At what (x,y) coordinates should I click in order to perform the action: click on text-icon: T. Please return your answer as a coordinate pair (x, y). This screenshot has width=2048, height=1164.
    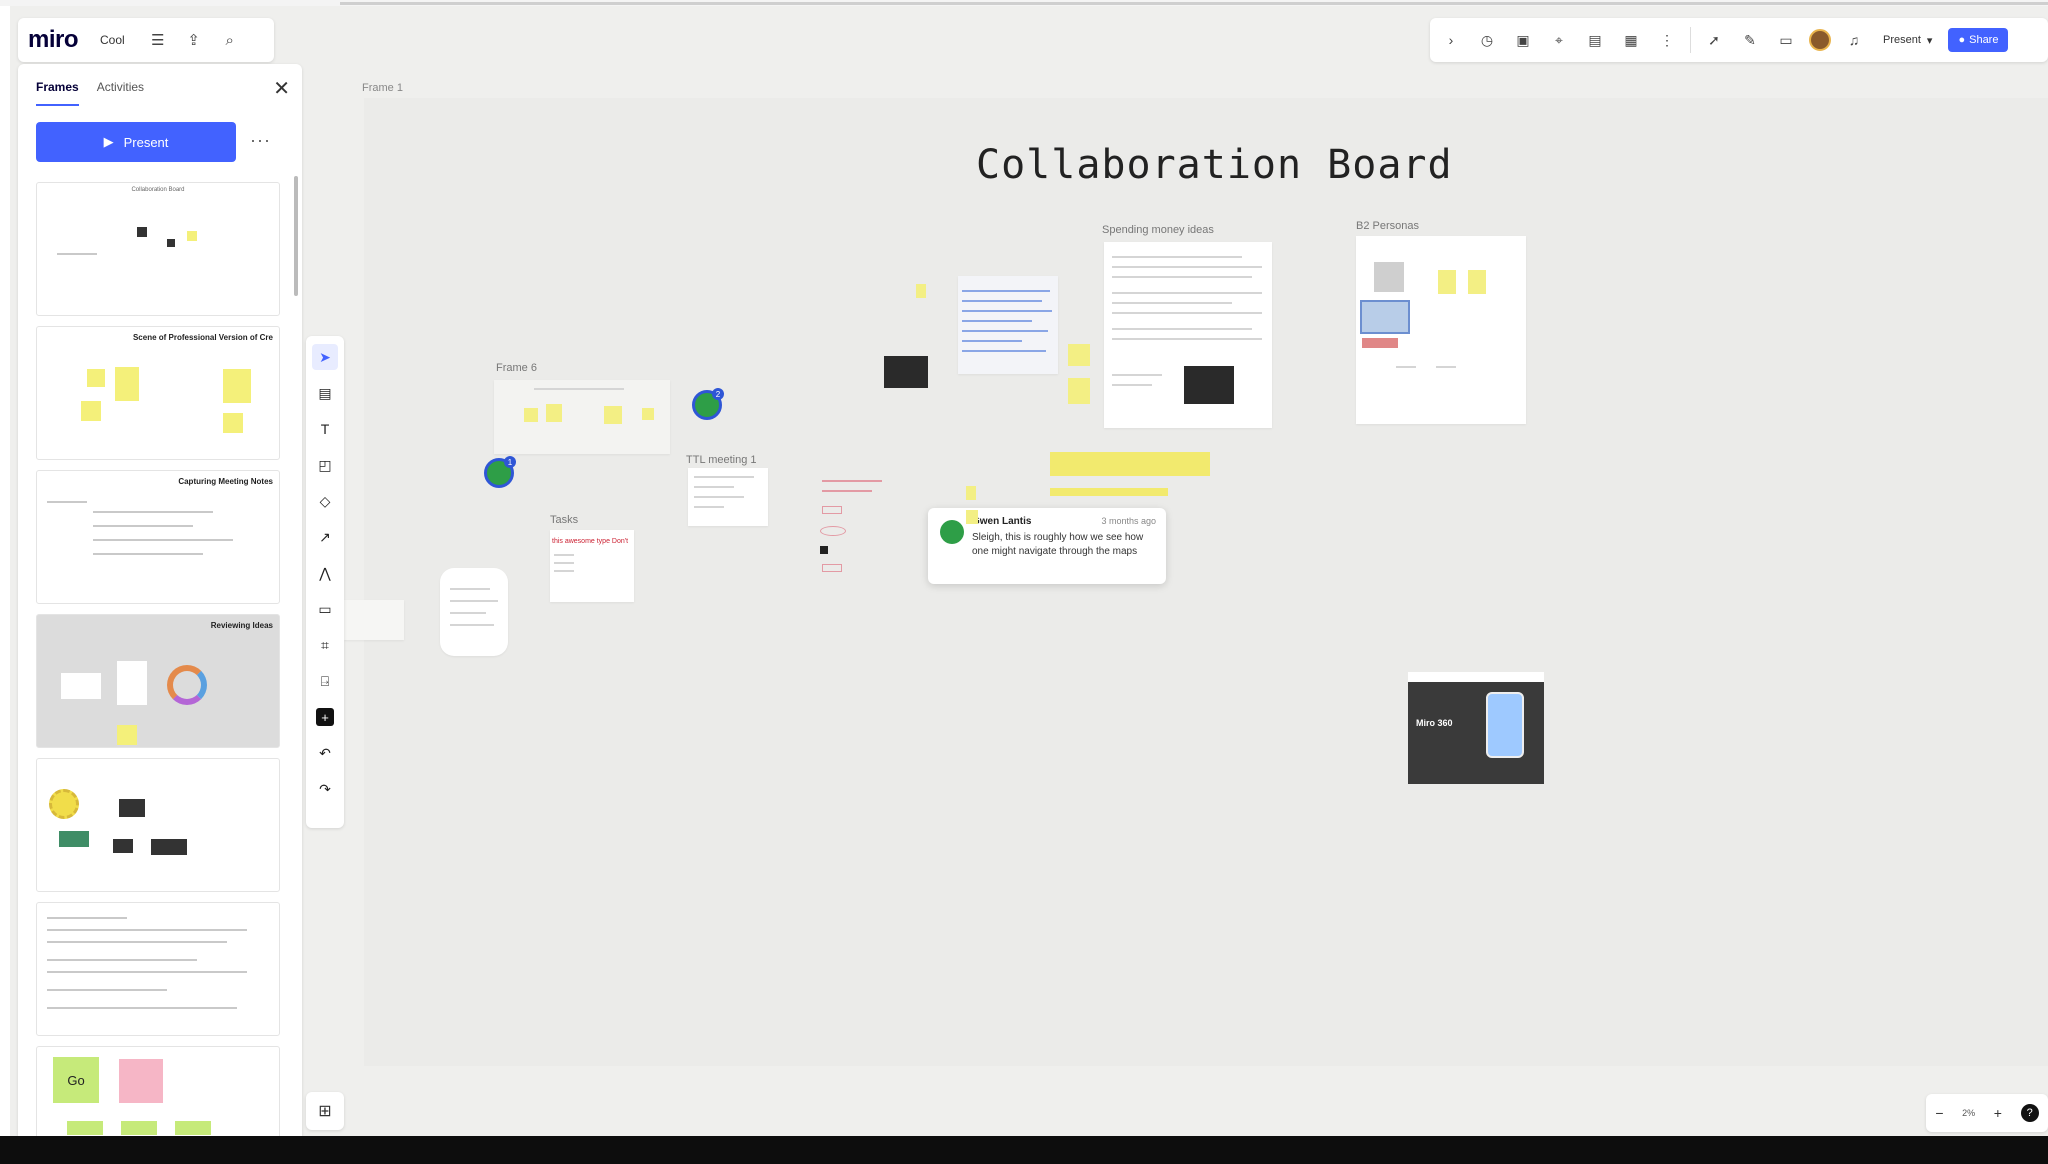
    Looking at the image, I should click on (325, 429).